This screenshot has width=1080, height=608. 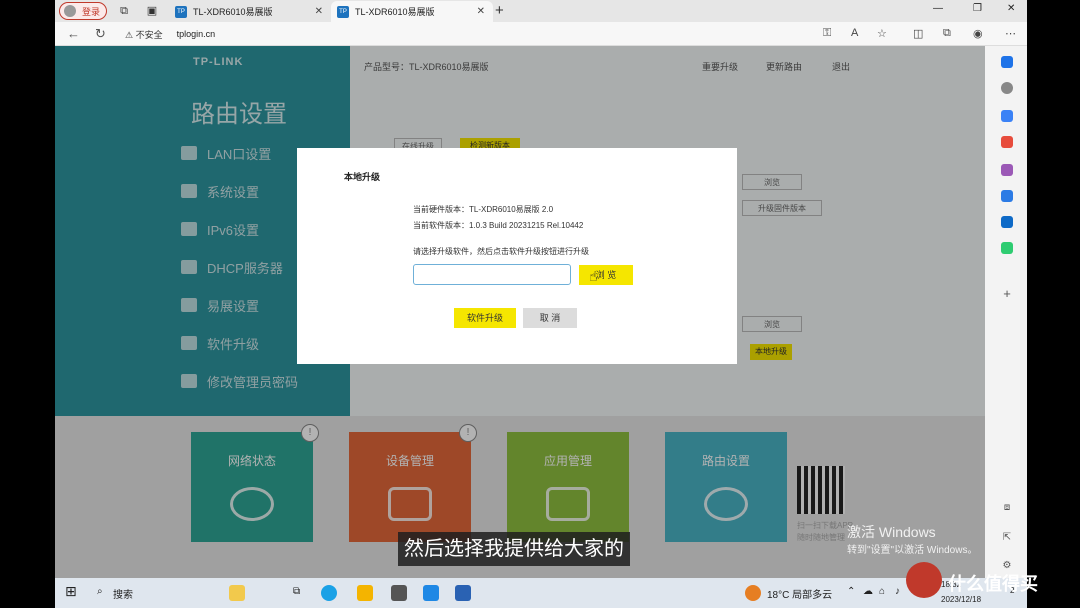 What do you see at coordinates (499, 10) in the screenshot?
I see `new-tab-button: +` at bounding box center [499, 10].